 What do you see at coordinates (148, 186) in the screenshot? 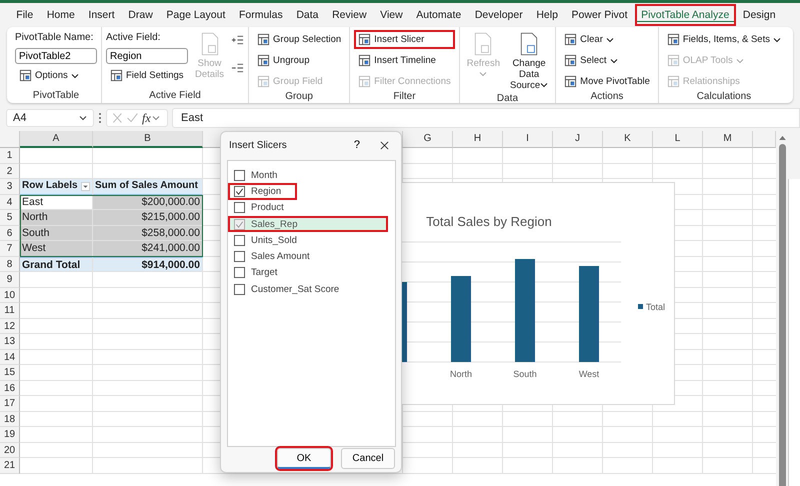
I see `table-cell: Sum of Sales Amount` at bounding box center [148, 186].